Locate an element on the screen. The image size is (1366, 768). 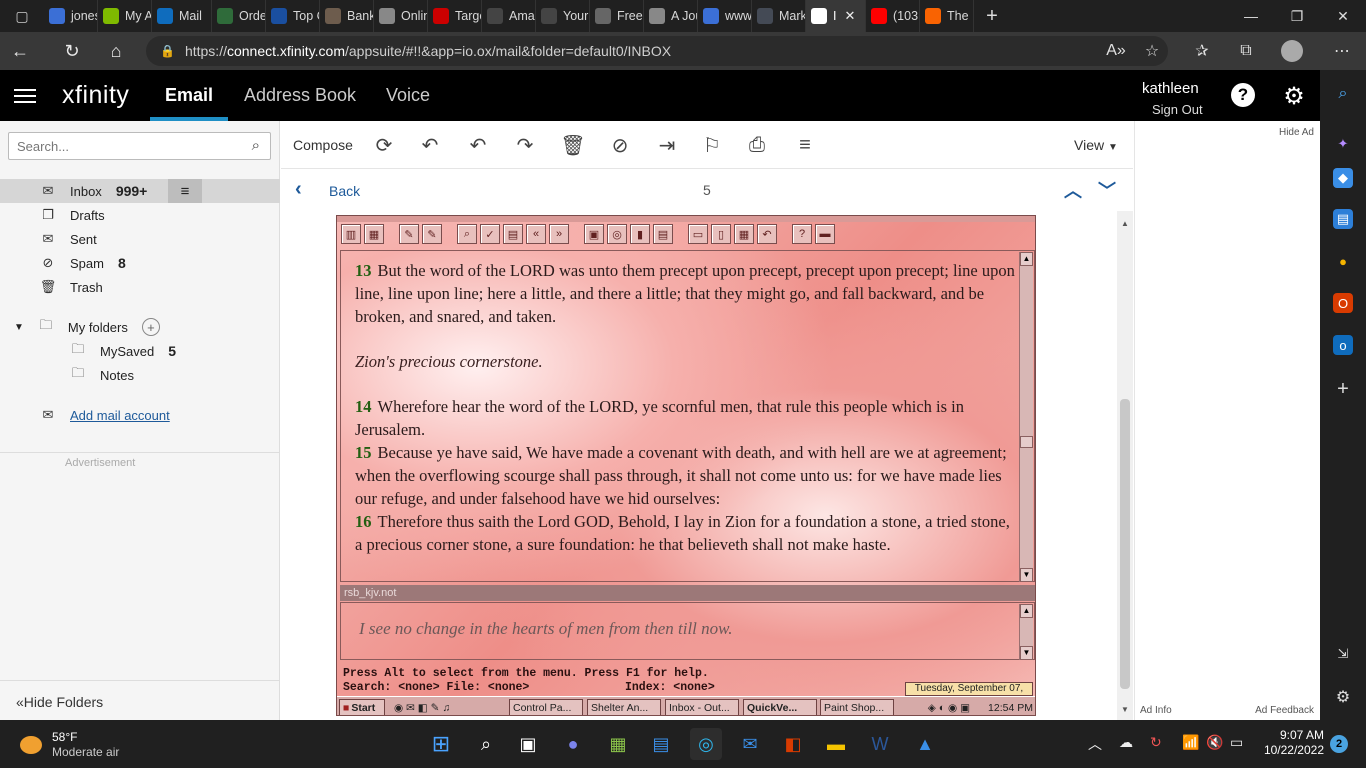
read-aloud-icon: A» is located at coordinates (1116, 51).